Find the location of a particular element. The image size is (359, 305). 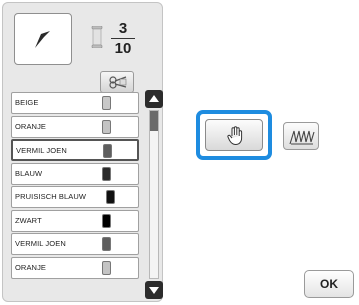

thread-cut-button is located at coordinates (117, 82).